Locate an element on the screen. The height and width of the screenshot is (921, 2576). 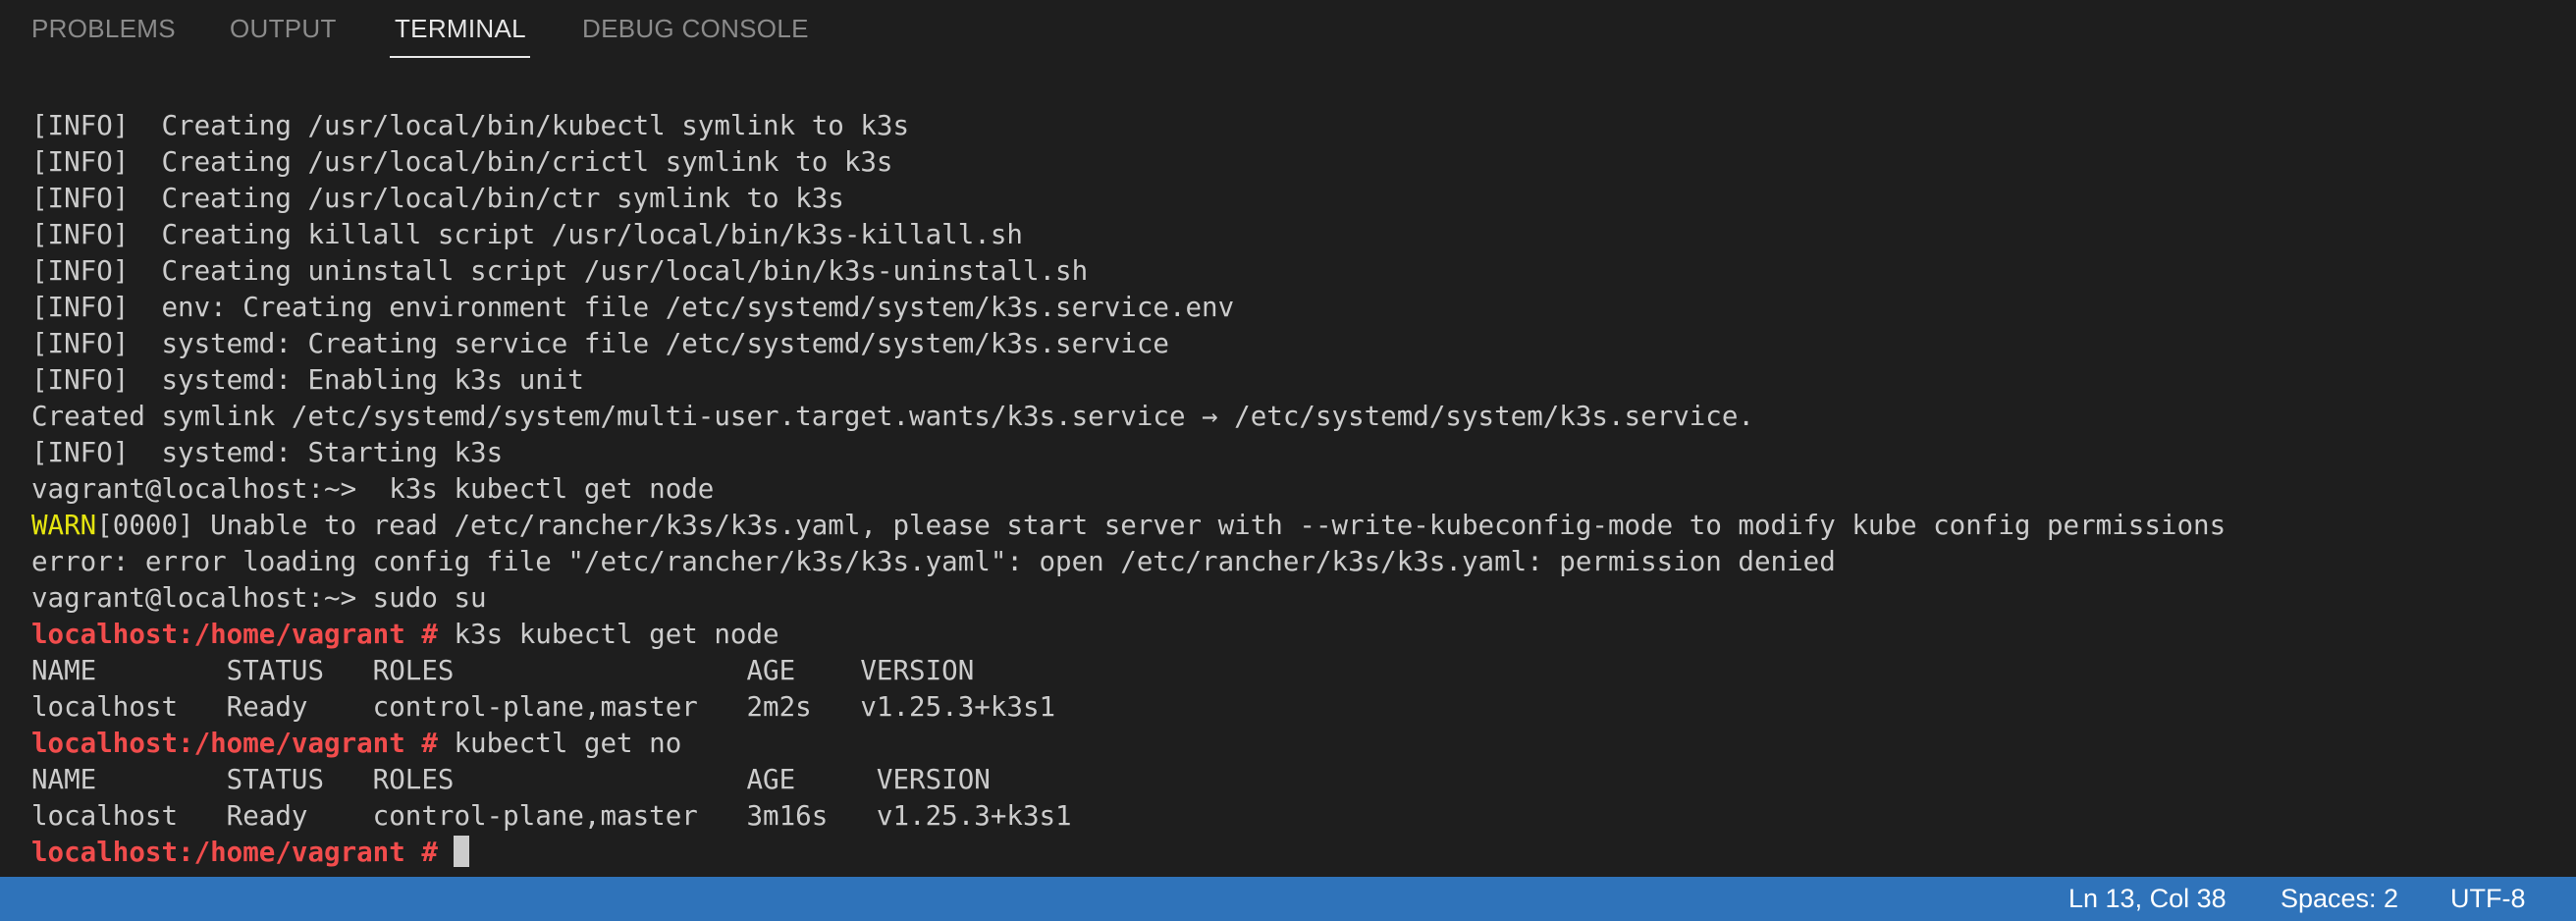
terminal-line: [INFO] systemd: Starting k3s is located at coordinates (267, 453).